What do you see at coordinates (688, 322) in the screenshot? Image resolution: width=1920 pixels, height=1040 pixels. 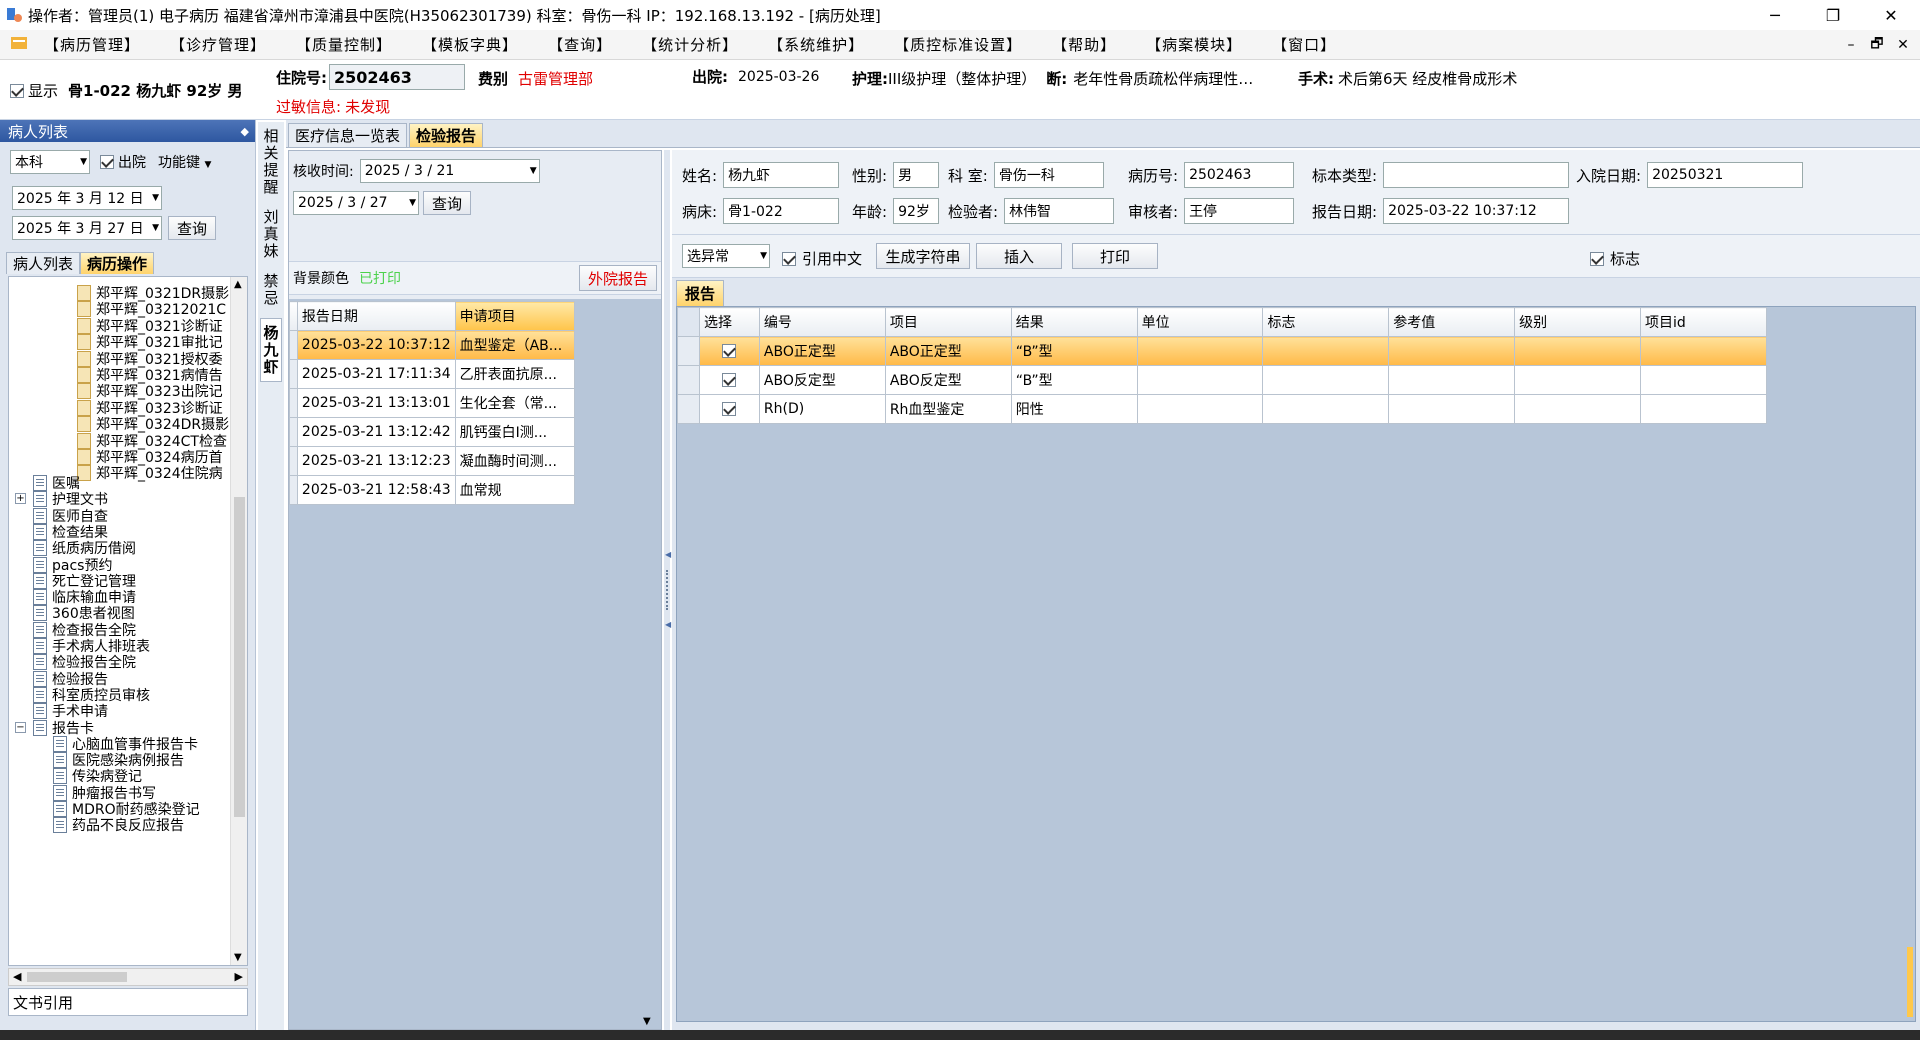 I see `select-all-corner` at bounding box center [688, 322].